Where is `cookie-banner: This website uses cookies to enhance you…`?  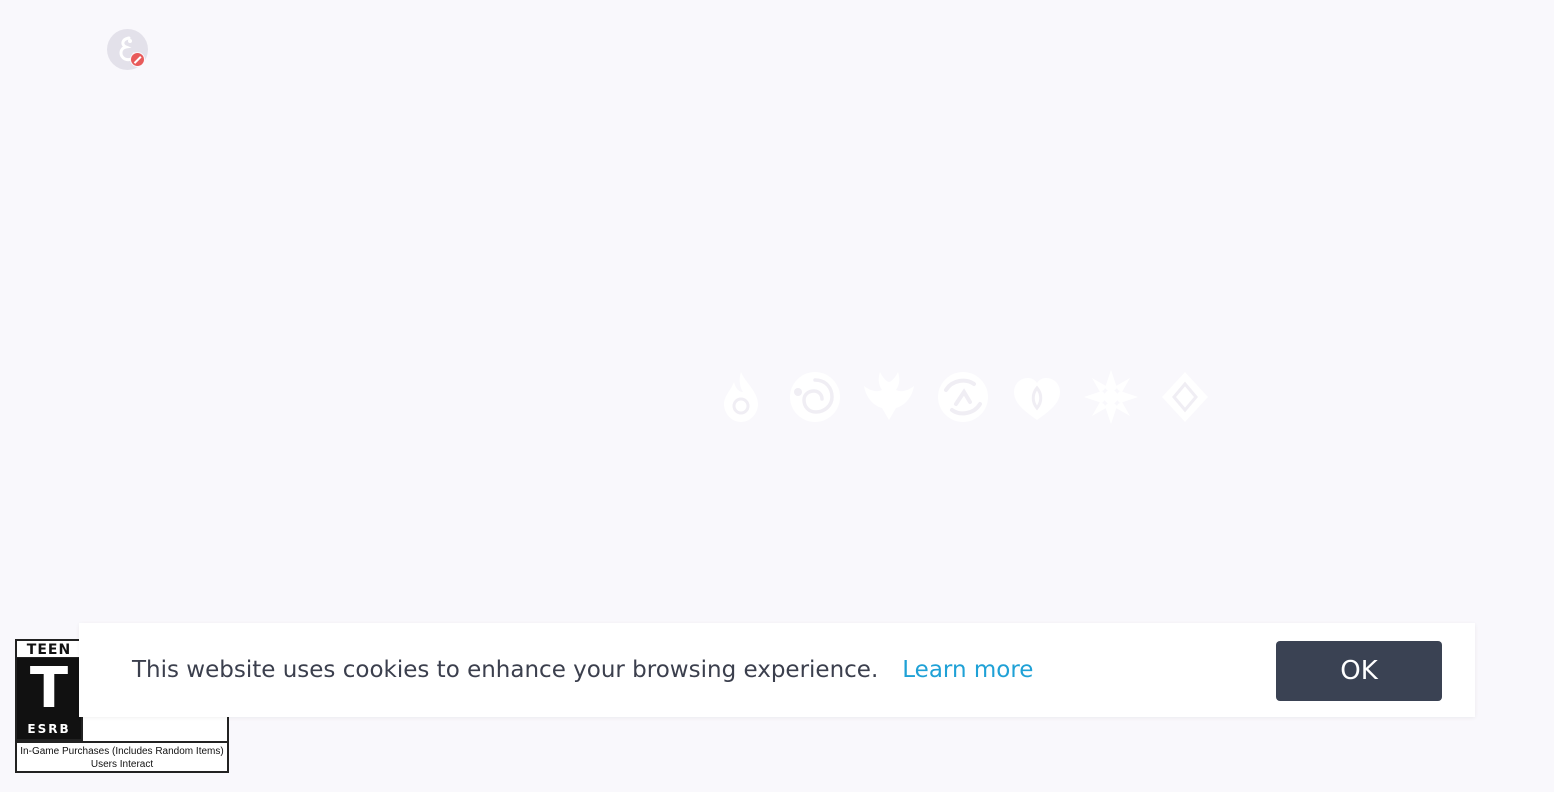
cookie-banner: This website uses cookies to enhance you… is located at coordinates (777, 670).